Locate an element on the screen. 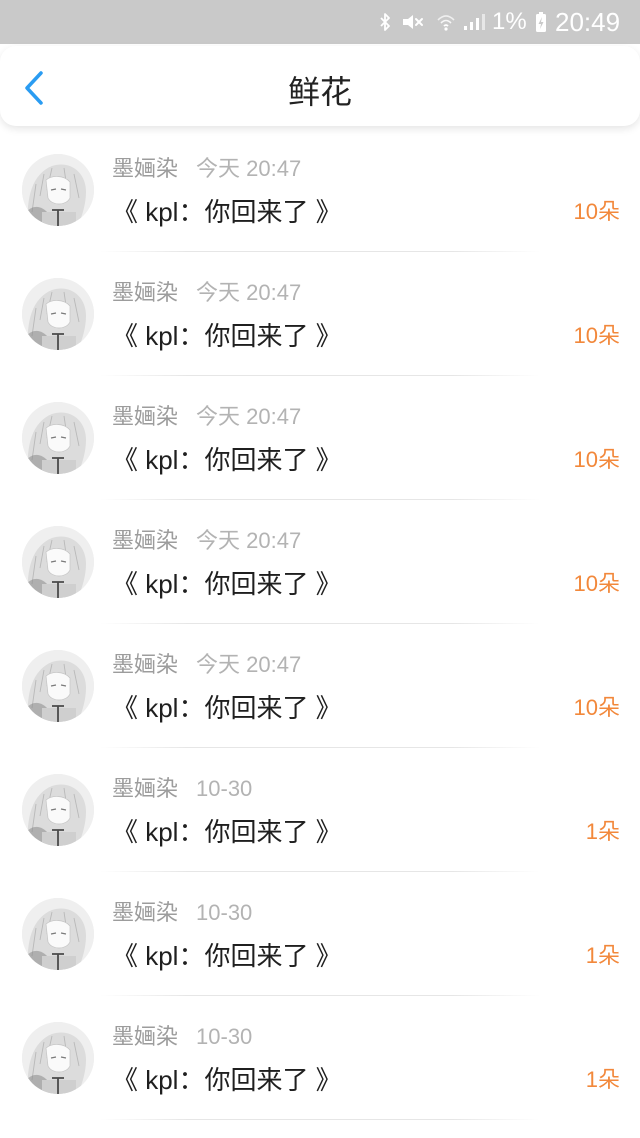  battery-percent: 1% is located at coordinates (509, 21).